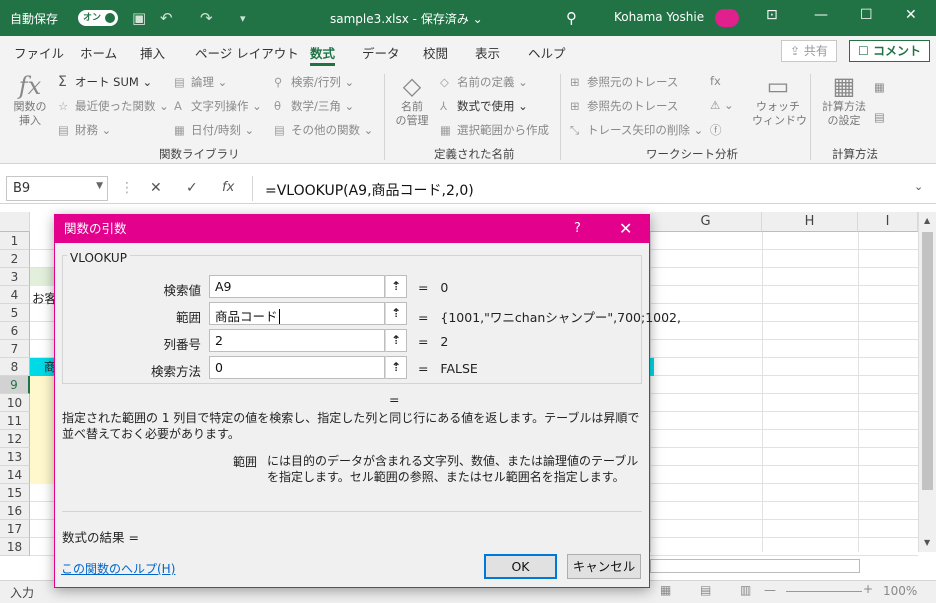 The height and width of the screenshot is (603, 936). I want to click on row-header: 12, so click(15, 439).